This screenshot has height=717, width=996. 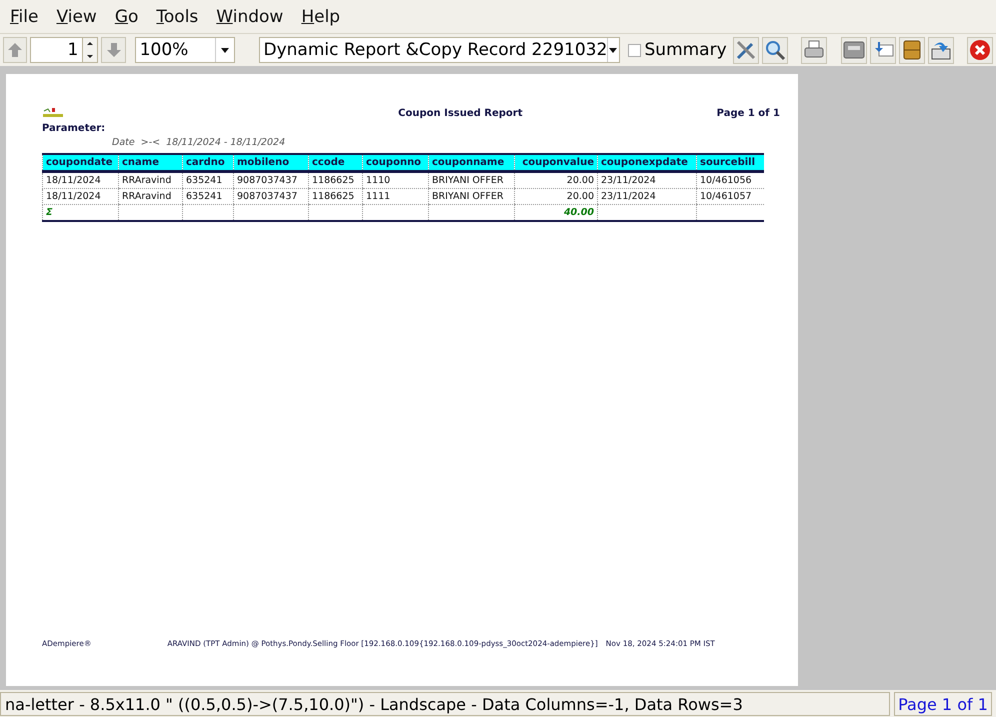 What do you see at coordinates (748, 113) in the screenshot?
I see `page-number: Page 1 of 1` at bounding box center [748, 113].